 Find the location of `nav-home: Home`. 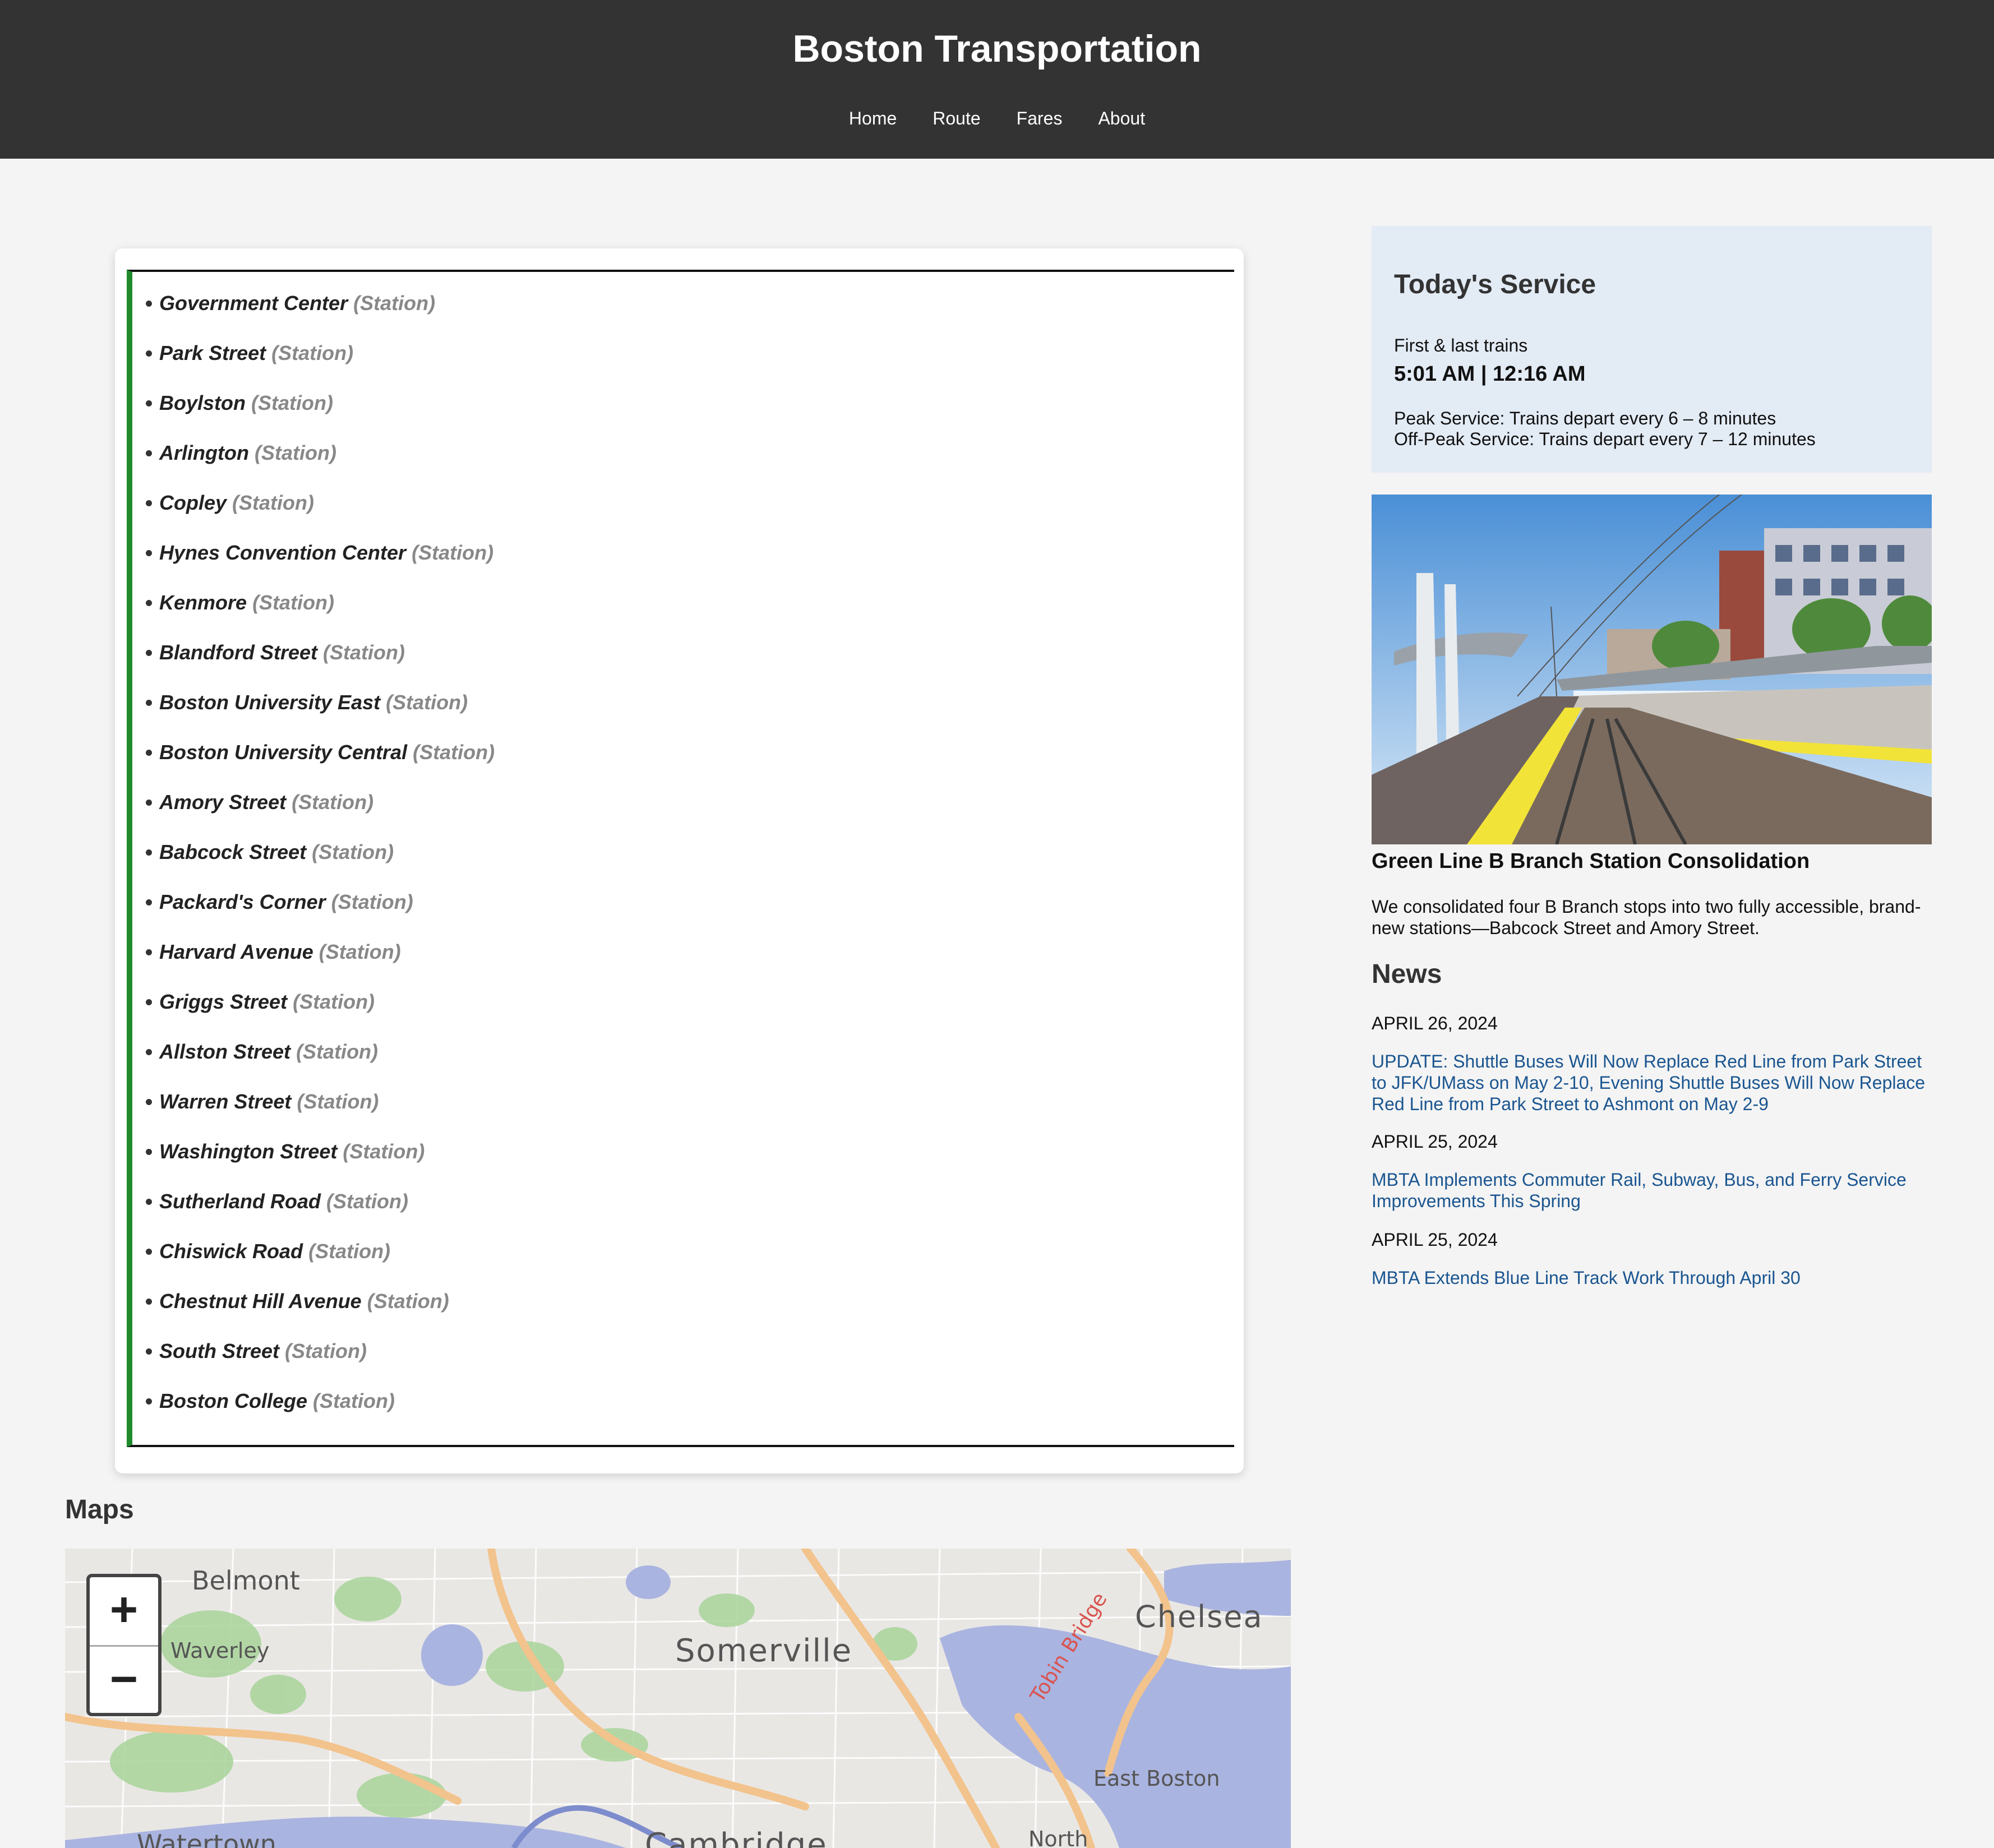

nav-home: Home is located at coordinates (873, 118).